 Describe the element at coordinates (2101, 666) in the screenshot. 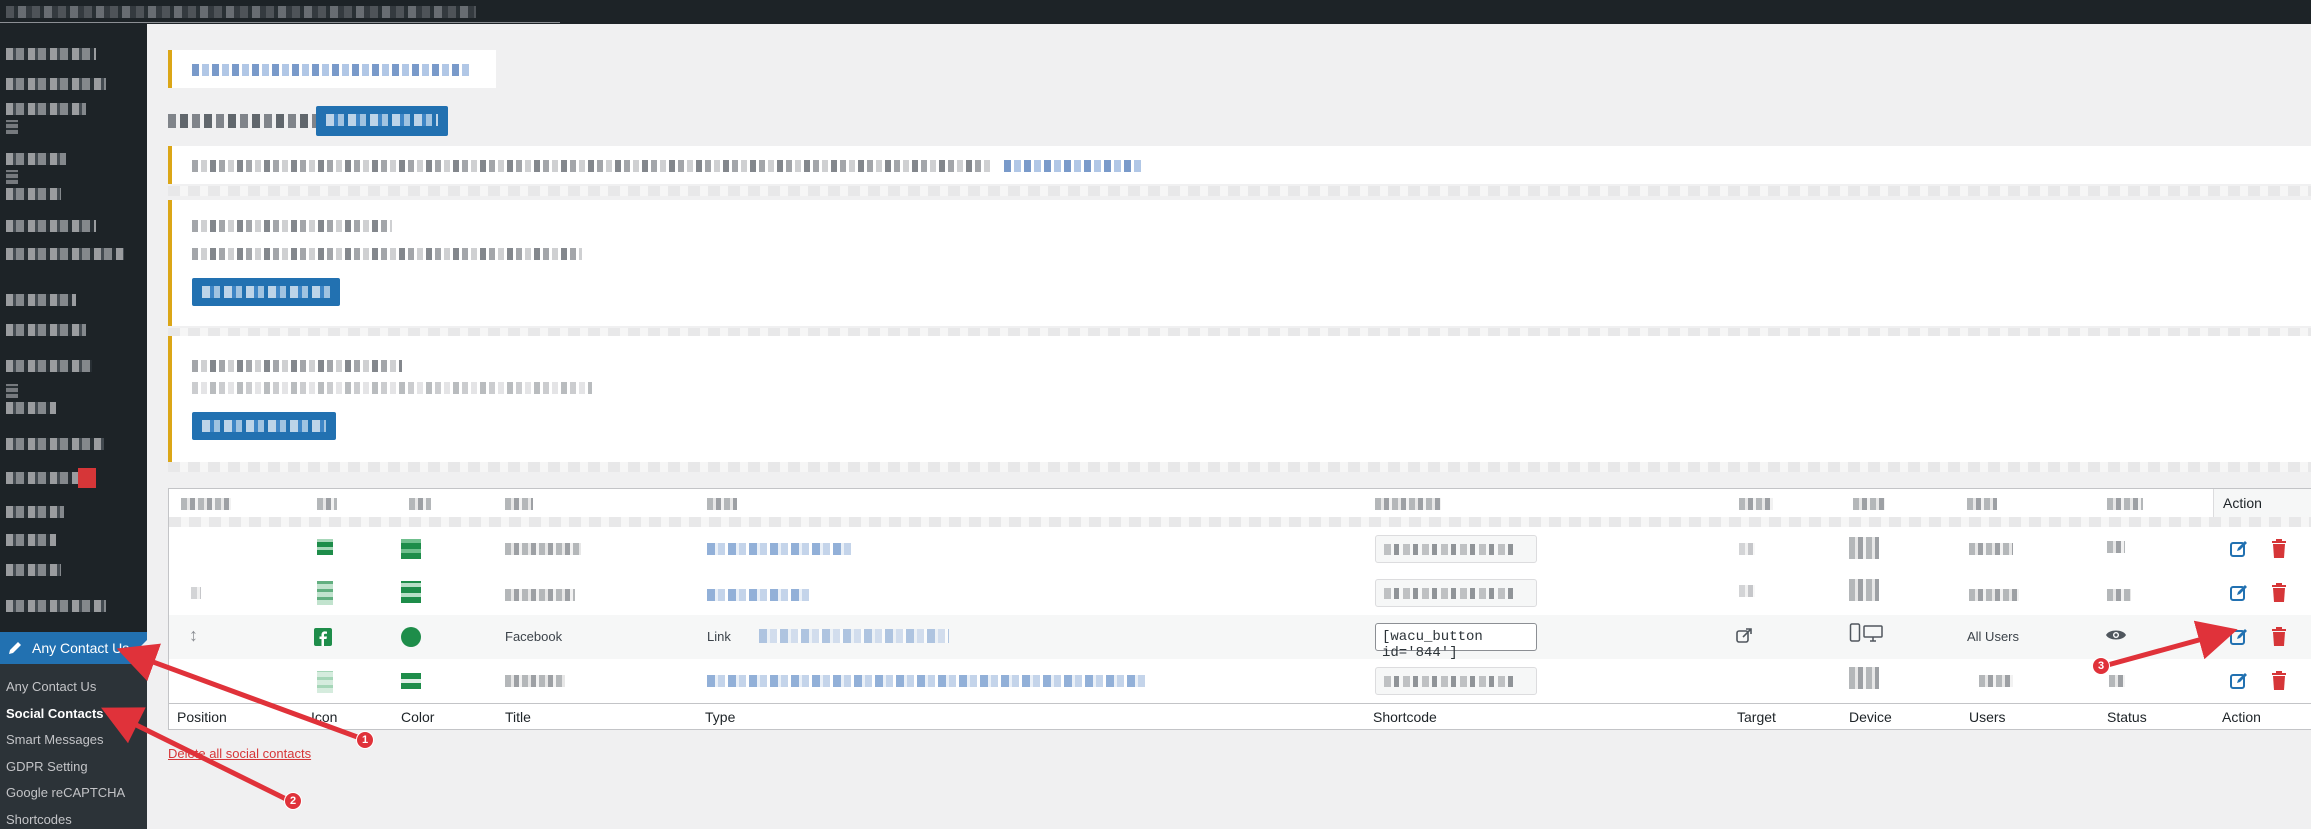

I see `annotation-badge-3: 3` at that location.